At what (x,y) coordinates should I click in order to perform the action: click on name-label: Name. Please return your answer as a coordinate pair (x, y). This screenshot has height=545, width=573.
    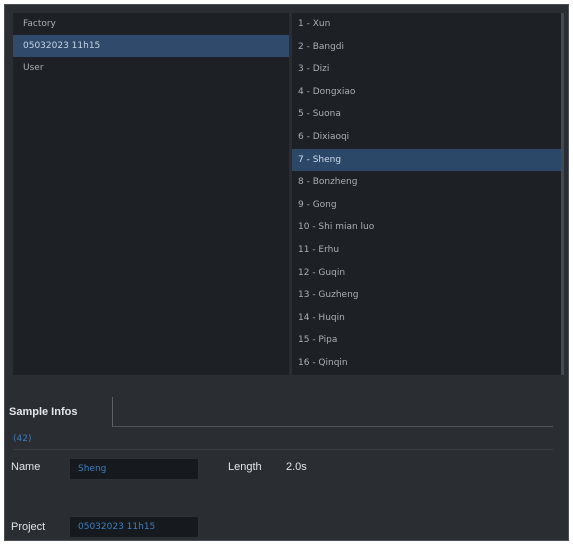
    Looking at the image, I should click on (26, 467).